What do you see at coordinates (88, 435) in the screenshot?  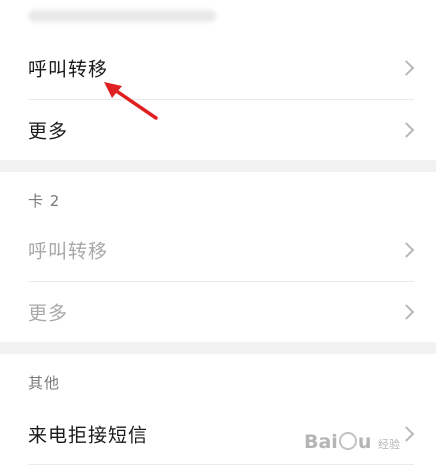 I see `row-label: 来电拒接短信` at bounding box center [88, 435].